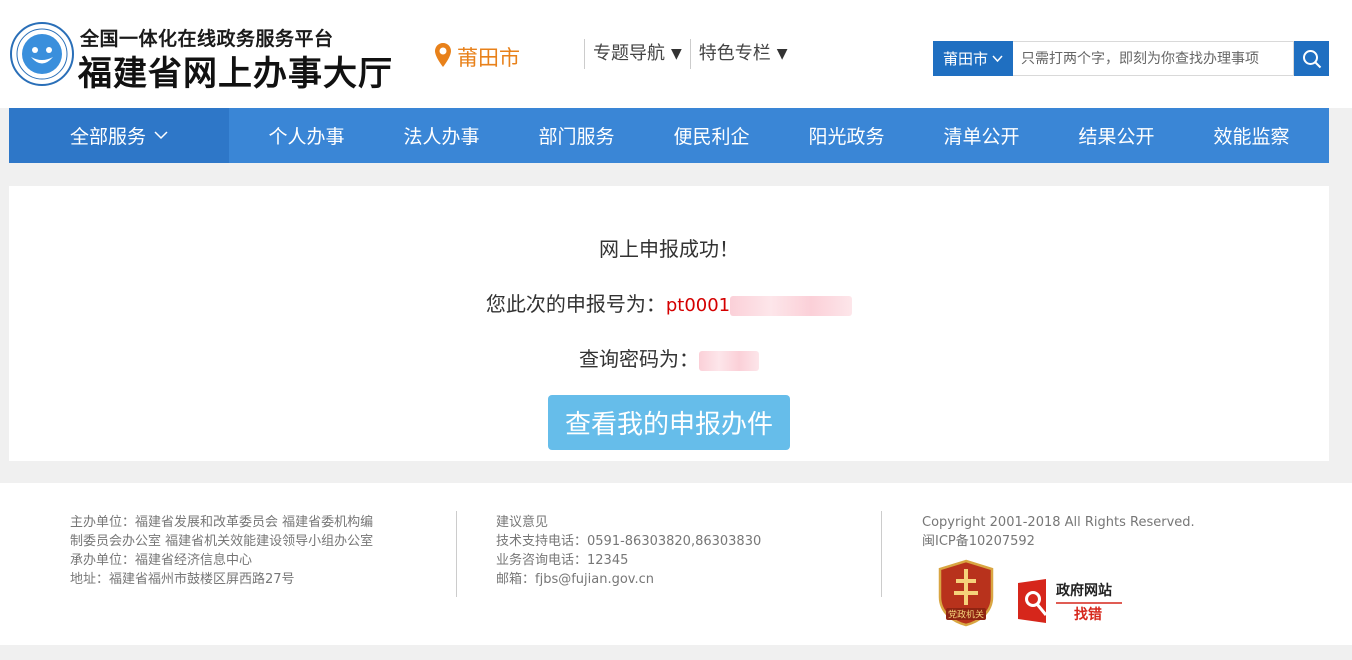  Describe the element at coordinates (1058, 522) in the screenshot. I see `copyright-text: Copyright 2001-2018 All Rights Reserved.` at that location.